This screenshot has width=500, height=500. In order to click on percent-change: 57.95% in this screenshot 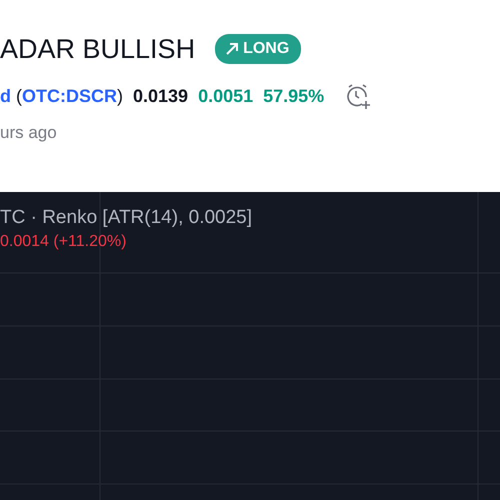, I will do `click(293, 96)`.